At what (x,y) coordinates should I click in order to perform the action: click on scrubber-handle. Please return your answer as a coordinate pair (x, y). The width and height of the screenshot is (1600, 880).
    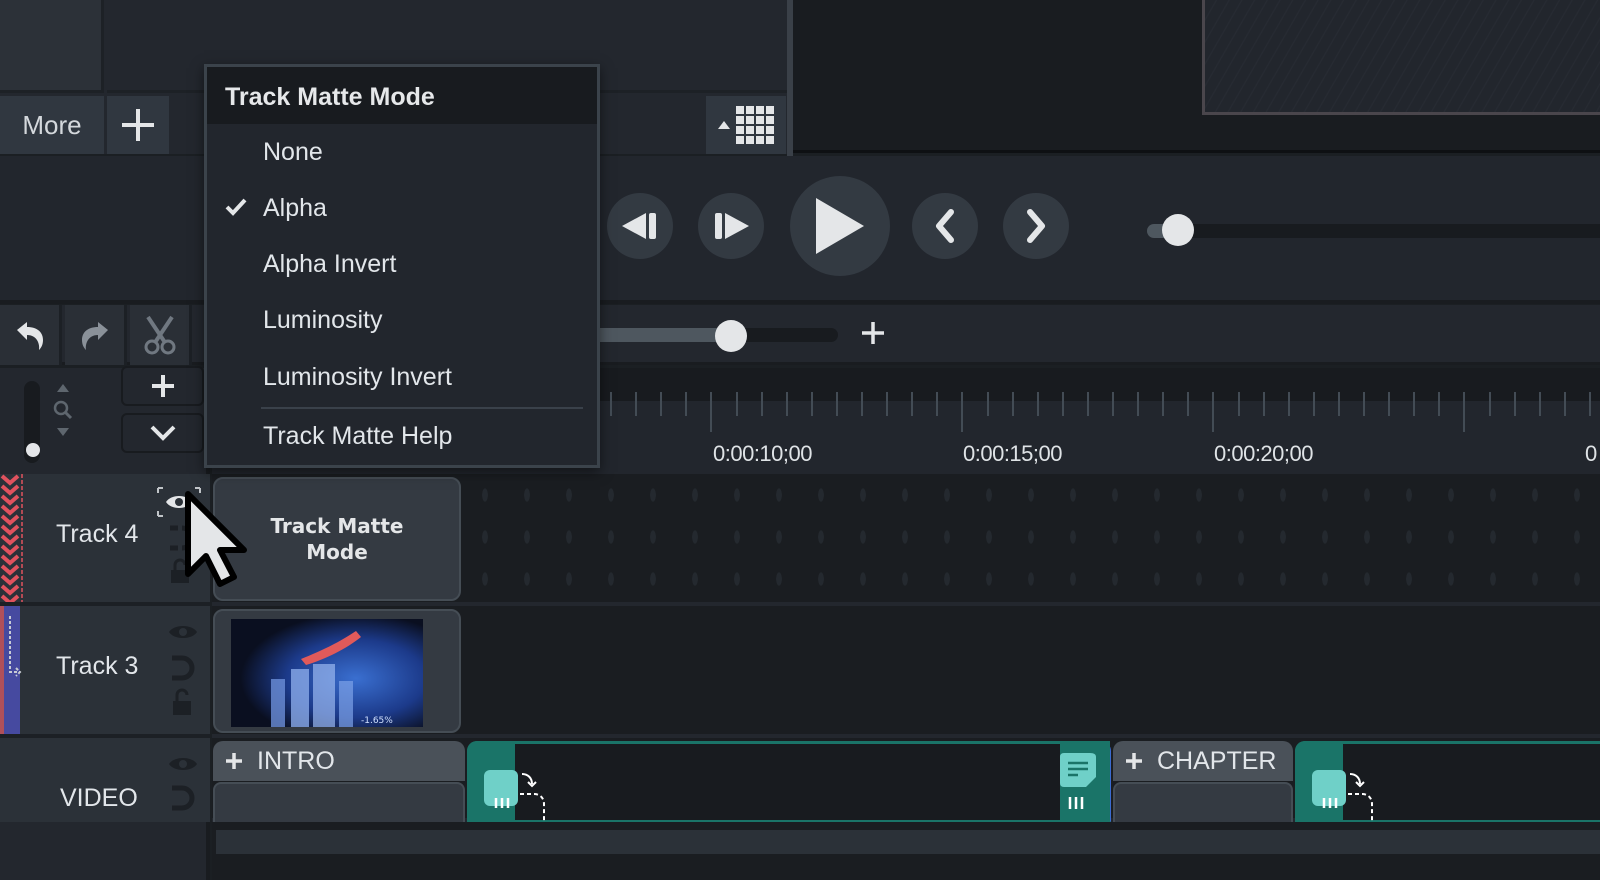
    Looking at the image, I should click on (1178, 230).